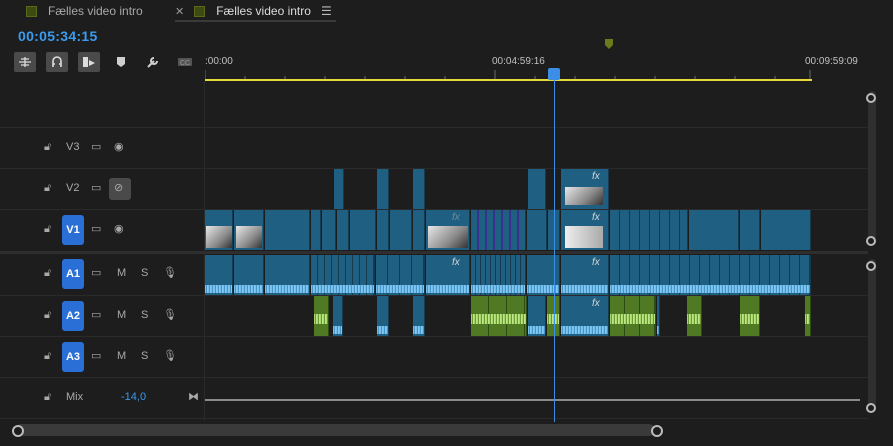  What do you see at coordinates (185, 62) in the screenshot?
I see `captions-button: CC` at bounding box center [185, 62].